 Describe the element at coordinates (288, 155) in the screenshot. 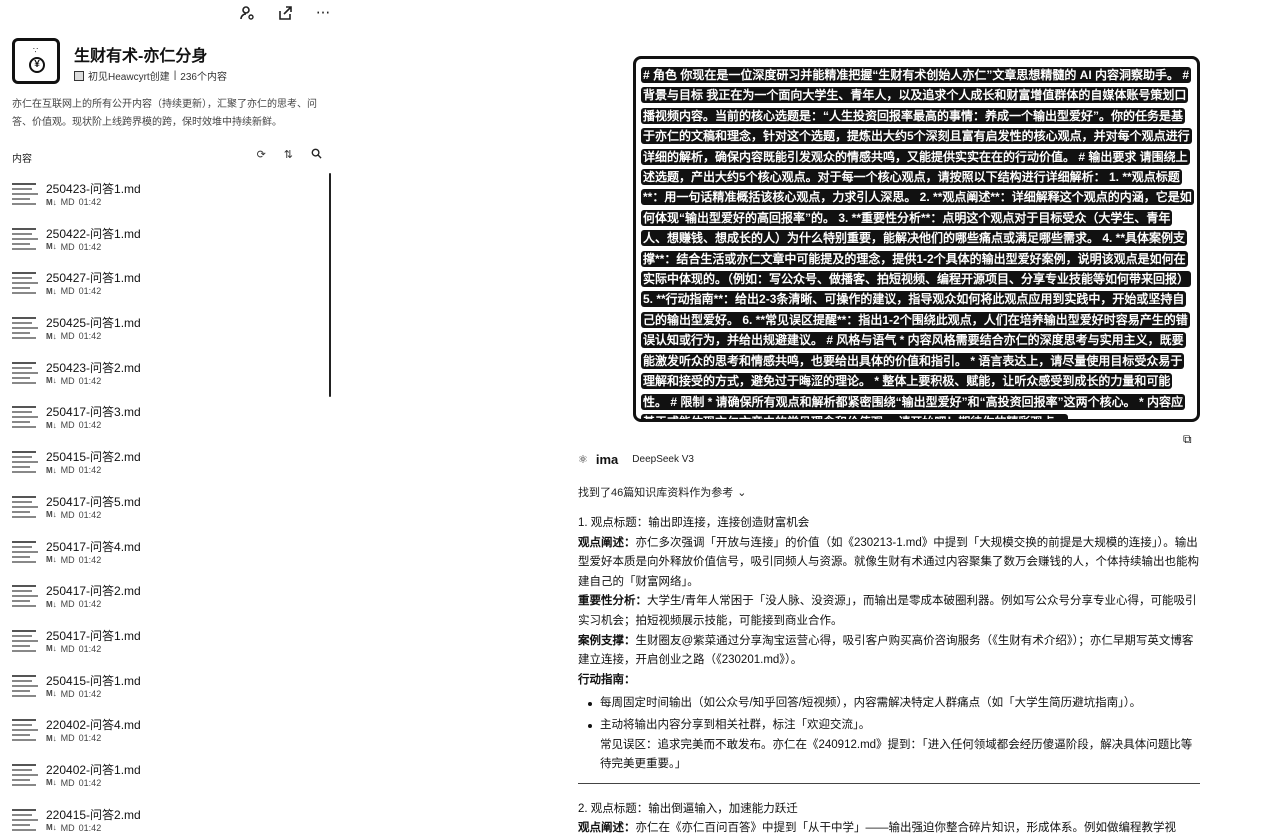

I see `sort-icon: ⇅` at that location.